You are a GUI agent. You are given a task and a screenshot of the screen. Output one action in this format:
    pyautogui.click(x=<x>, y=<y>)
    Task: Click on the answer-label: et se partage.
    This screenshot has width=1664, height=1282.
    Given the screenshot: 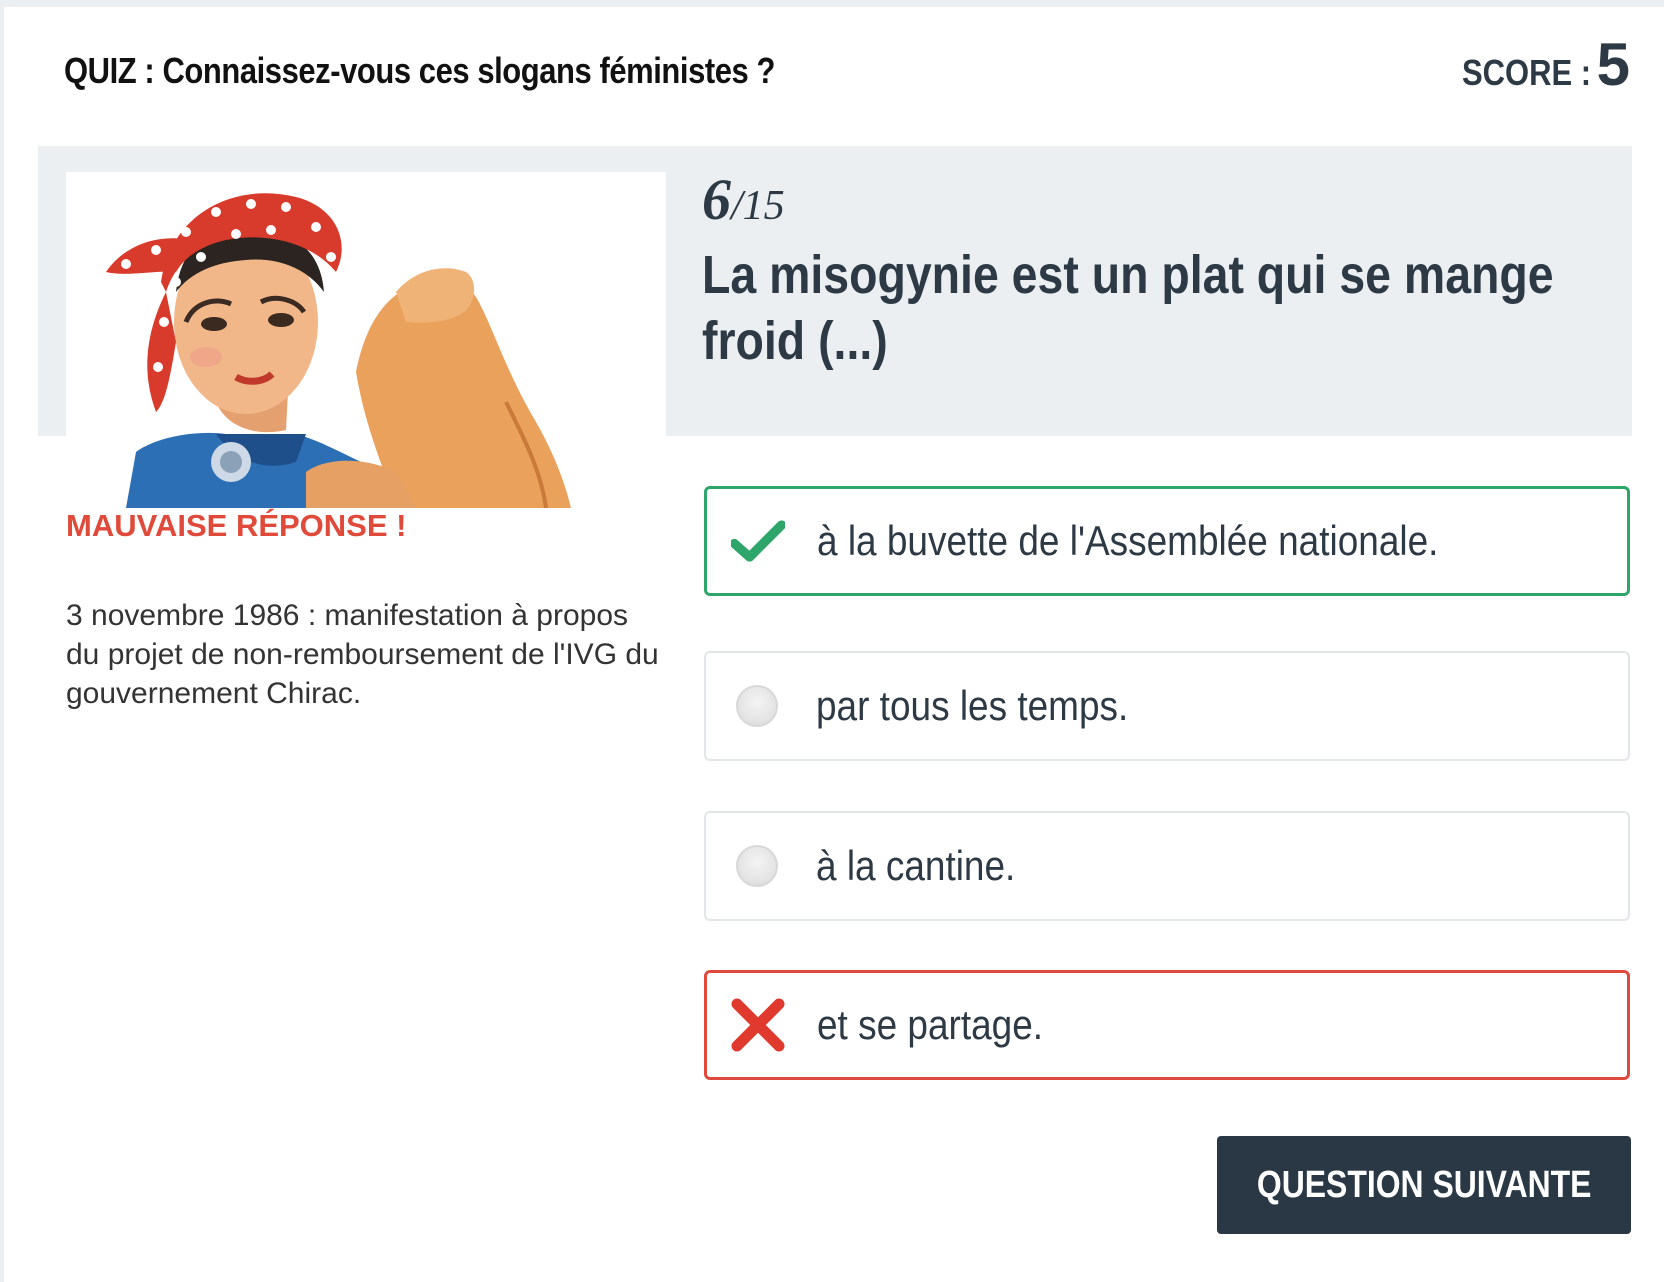 What is the action you would take?
    pyautogui.click(x=930, y=1024)
    